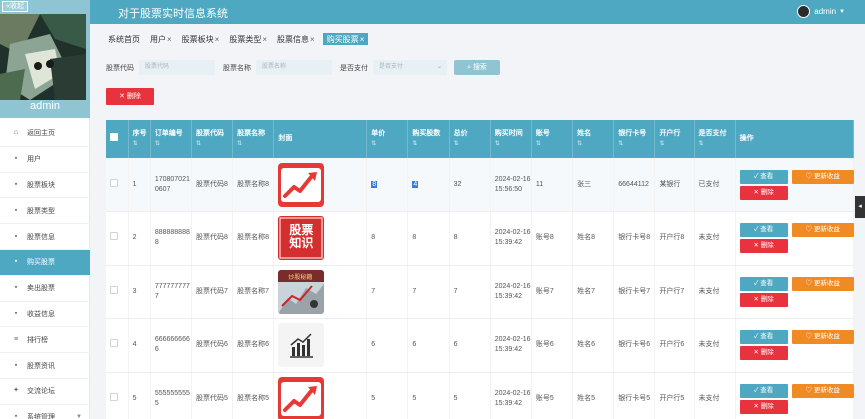 This screenshot has height=419, width=865. What do you see at coordinates (253, 345) in the screenshot?
I see `cell-name: 股票名称6` at bounding box center [253, 345].